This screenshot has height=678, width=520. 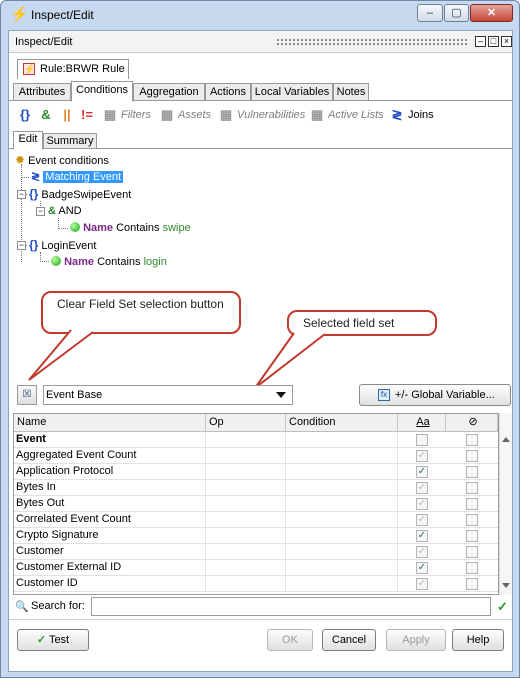 I want to click on ok-button: OK, so click(x=290, y=640).